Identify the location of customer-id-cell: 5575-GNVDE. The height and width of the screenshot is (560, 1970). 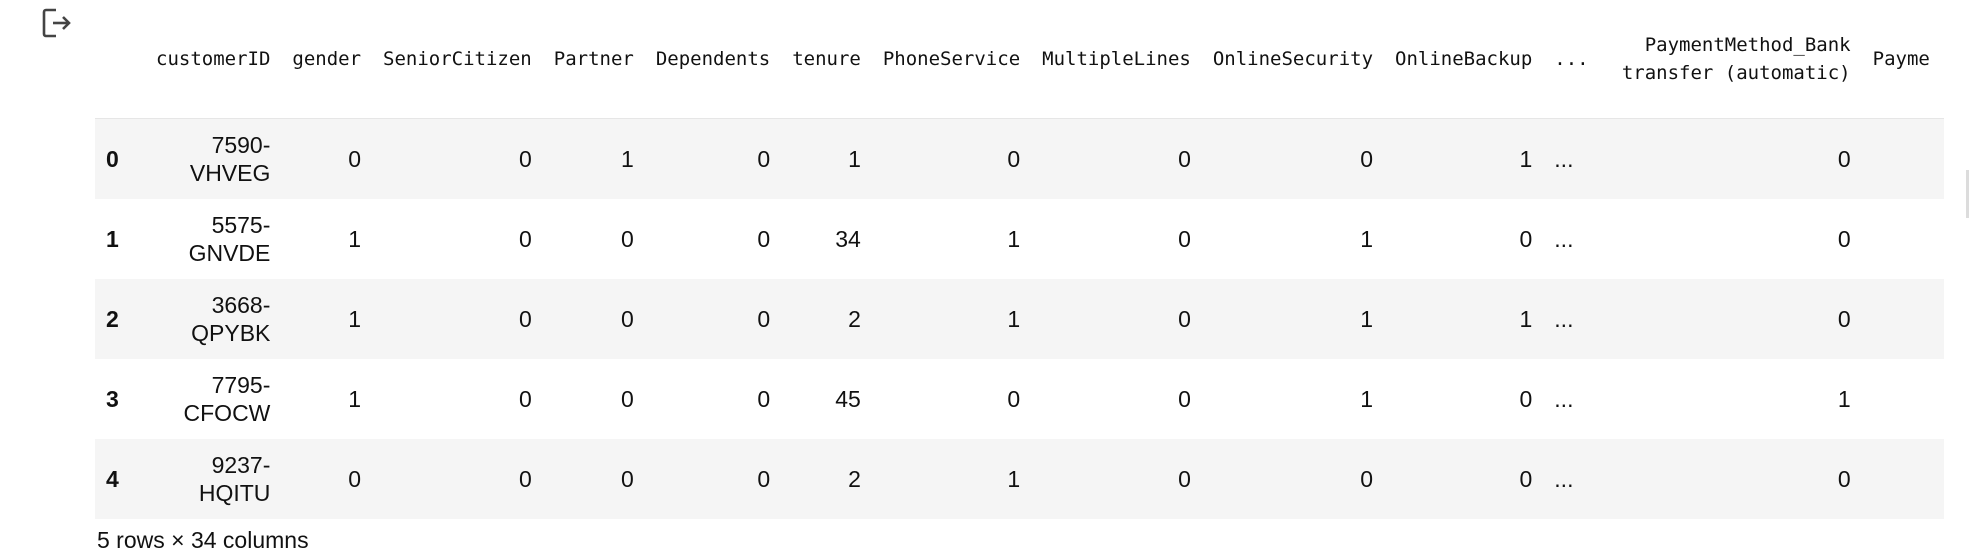
(229, 239).